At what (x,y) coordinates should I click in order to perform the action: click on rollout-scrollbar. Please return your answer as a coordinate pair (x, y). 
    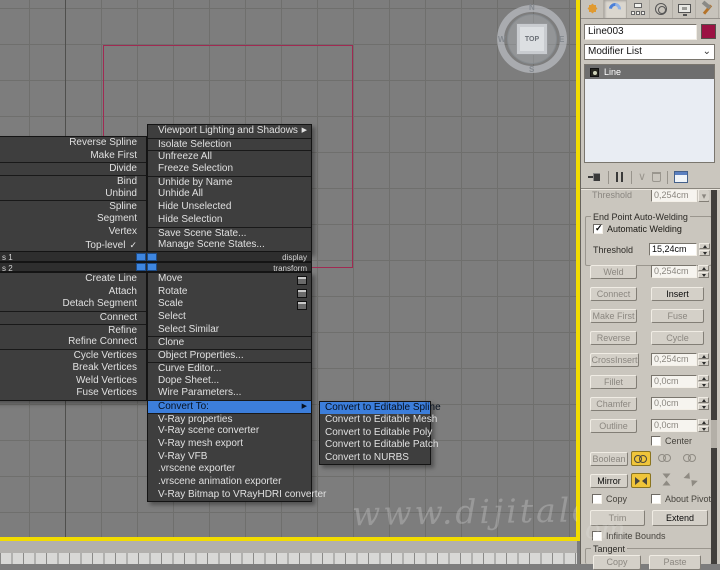
    Looking at the image, I should click on (714, 377).